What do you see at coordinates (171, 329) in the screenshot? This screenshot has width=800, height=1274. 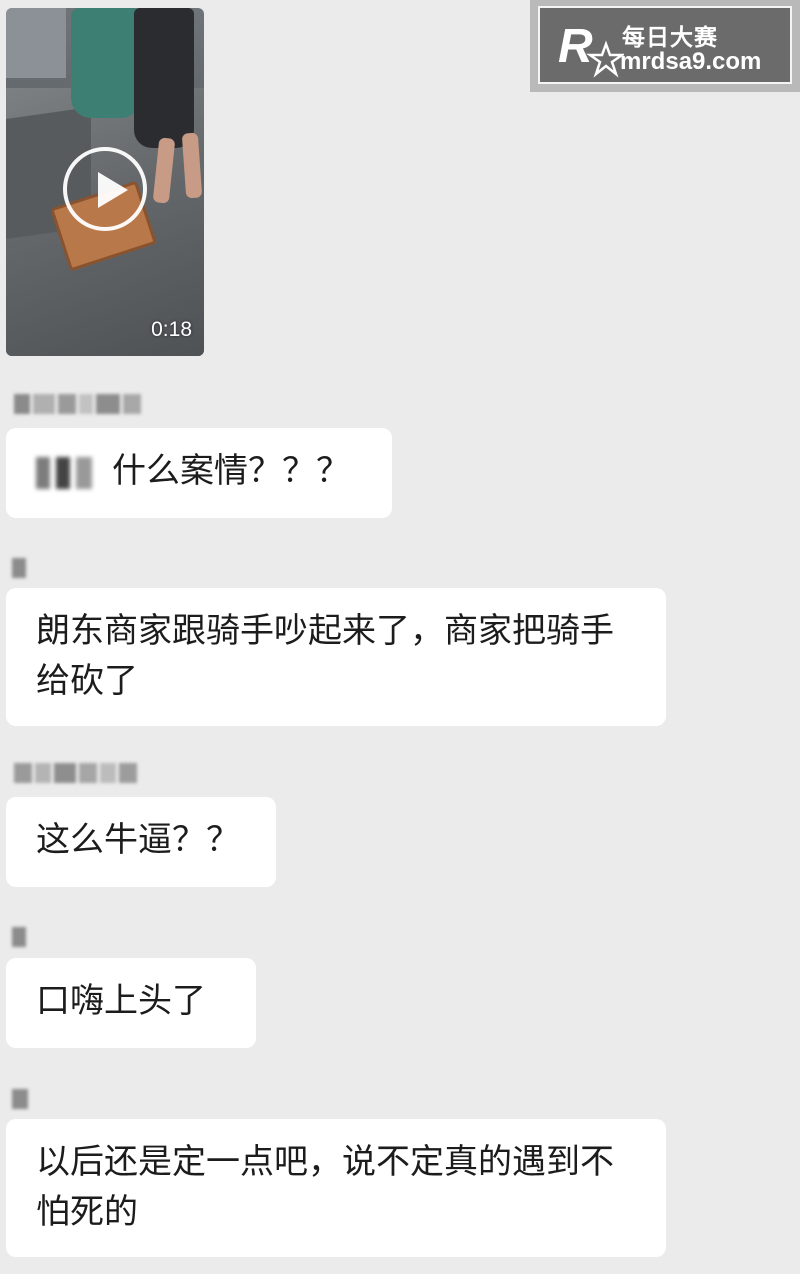 I see `video-duration: 0:18` at bounding box center [171, 329].